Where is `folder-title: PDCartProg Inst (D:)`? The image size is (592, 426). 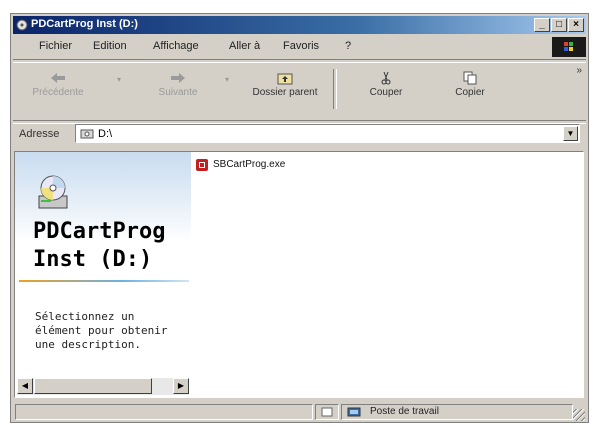 folder-title: PDCartProg Inst (D:) is located at coordinates (112, 246).